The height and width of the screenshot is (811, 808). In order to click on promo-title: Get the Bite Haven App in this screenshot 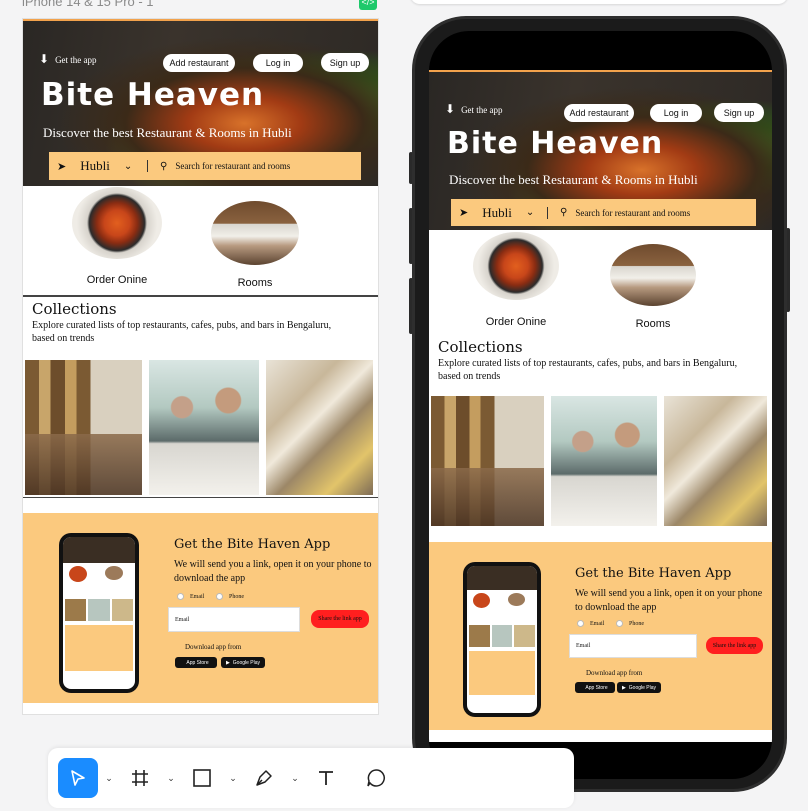, I will do `click(653, 573)`.